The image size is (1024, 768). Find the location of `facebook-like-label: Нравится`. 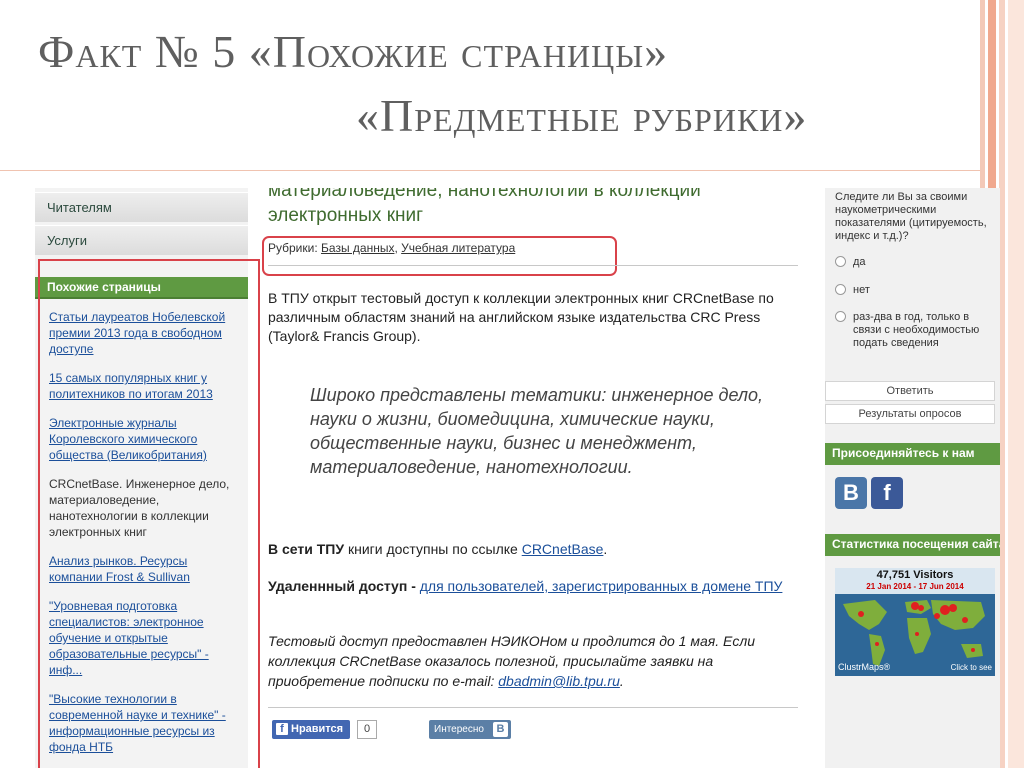

facebook-like-label: Нравится is located at coordinates (317, 729).